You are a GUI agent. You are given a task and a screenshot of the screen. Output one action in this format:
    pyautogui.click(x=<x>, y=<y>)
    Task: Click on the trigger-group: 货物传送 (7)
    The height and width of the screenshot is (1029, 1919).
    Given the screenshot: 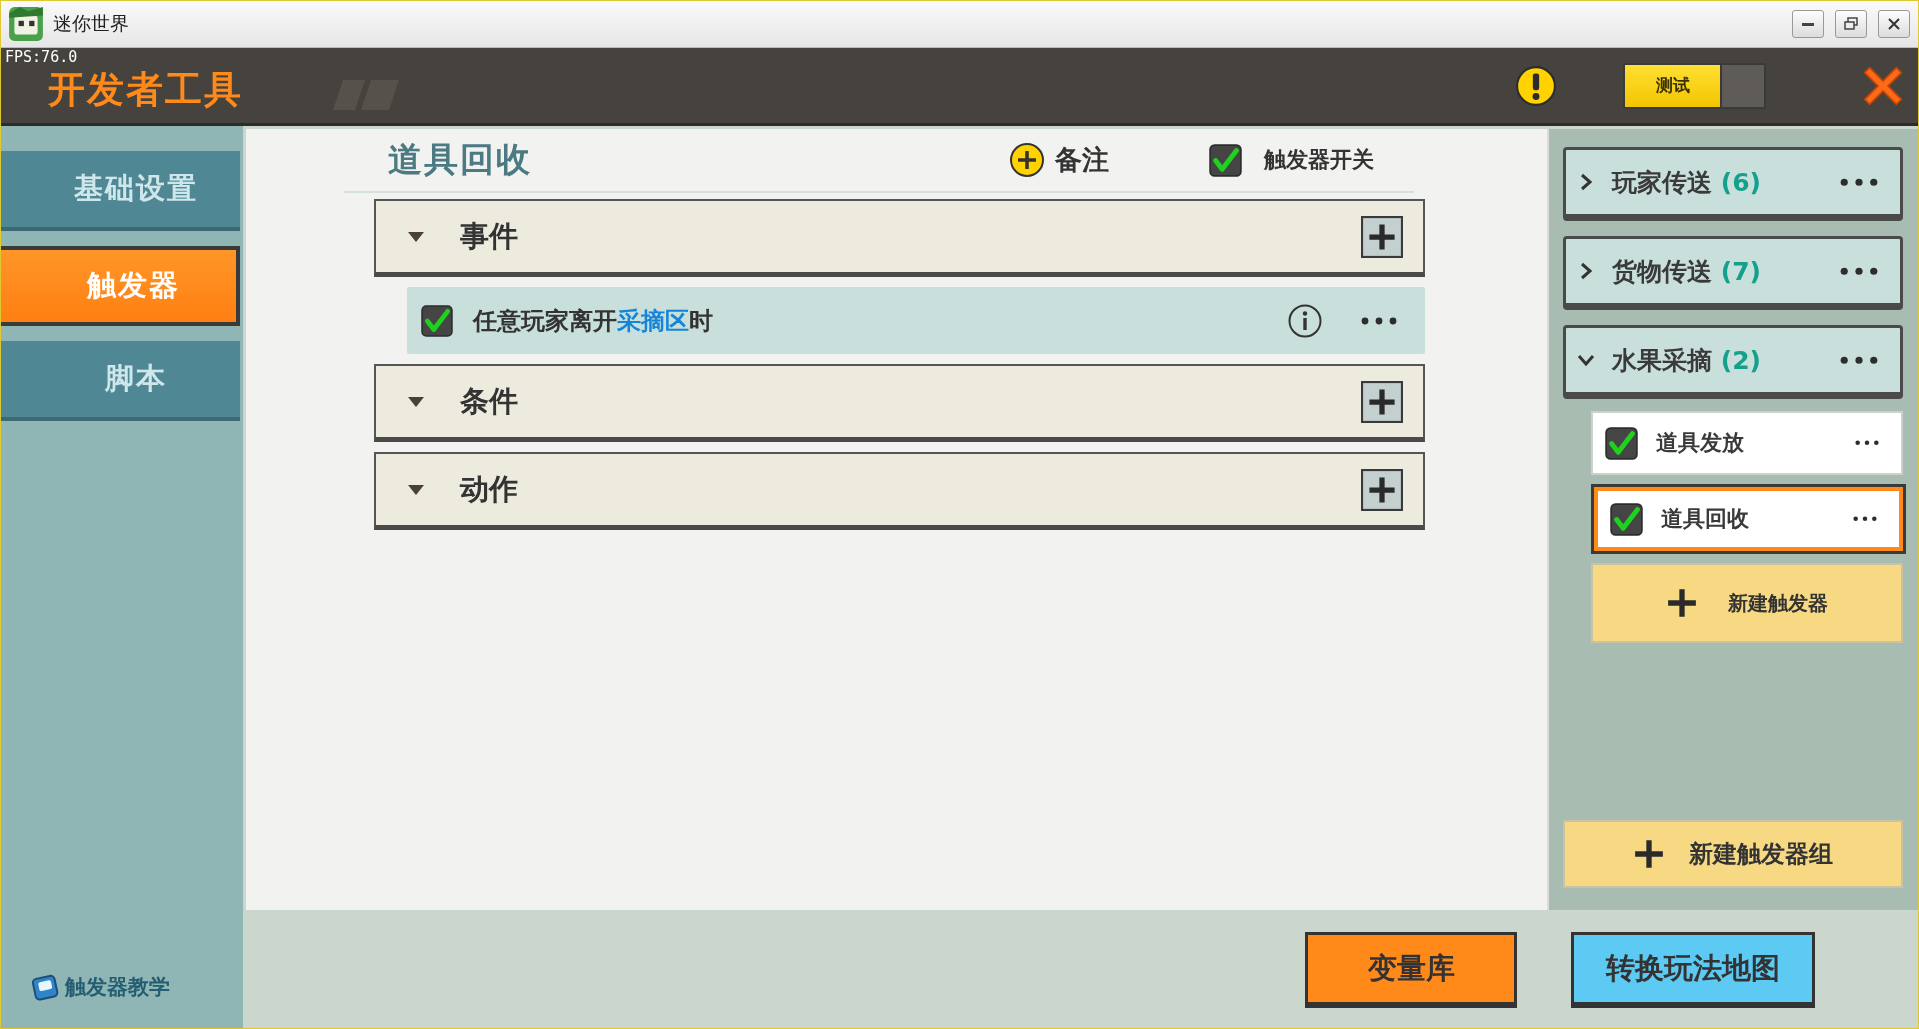 What is the action you would take?
    pyautogui.click(x=1733, y=273)
    